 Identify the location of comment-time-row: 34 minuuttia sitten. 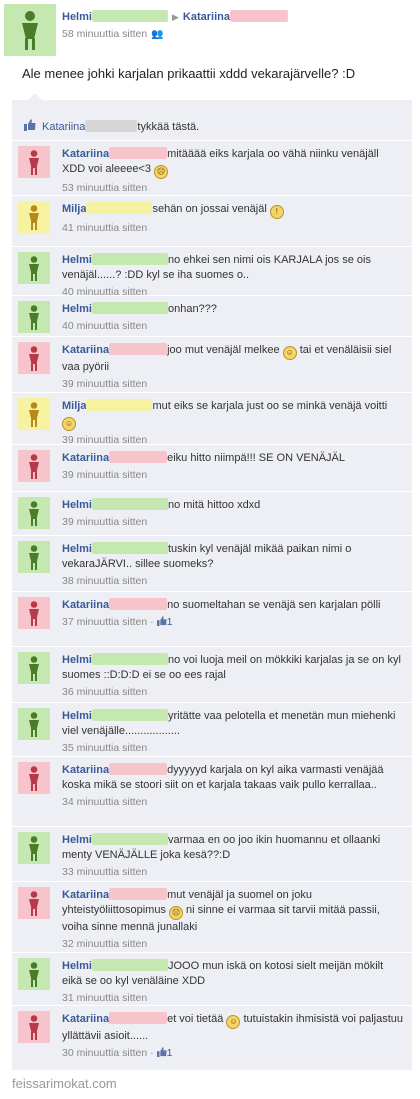
(233, 802).